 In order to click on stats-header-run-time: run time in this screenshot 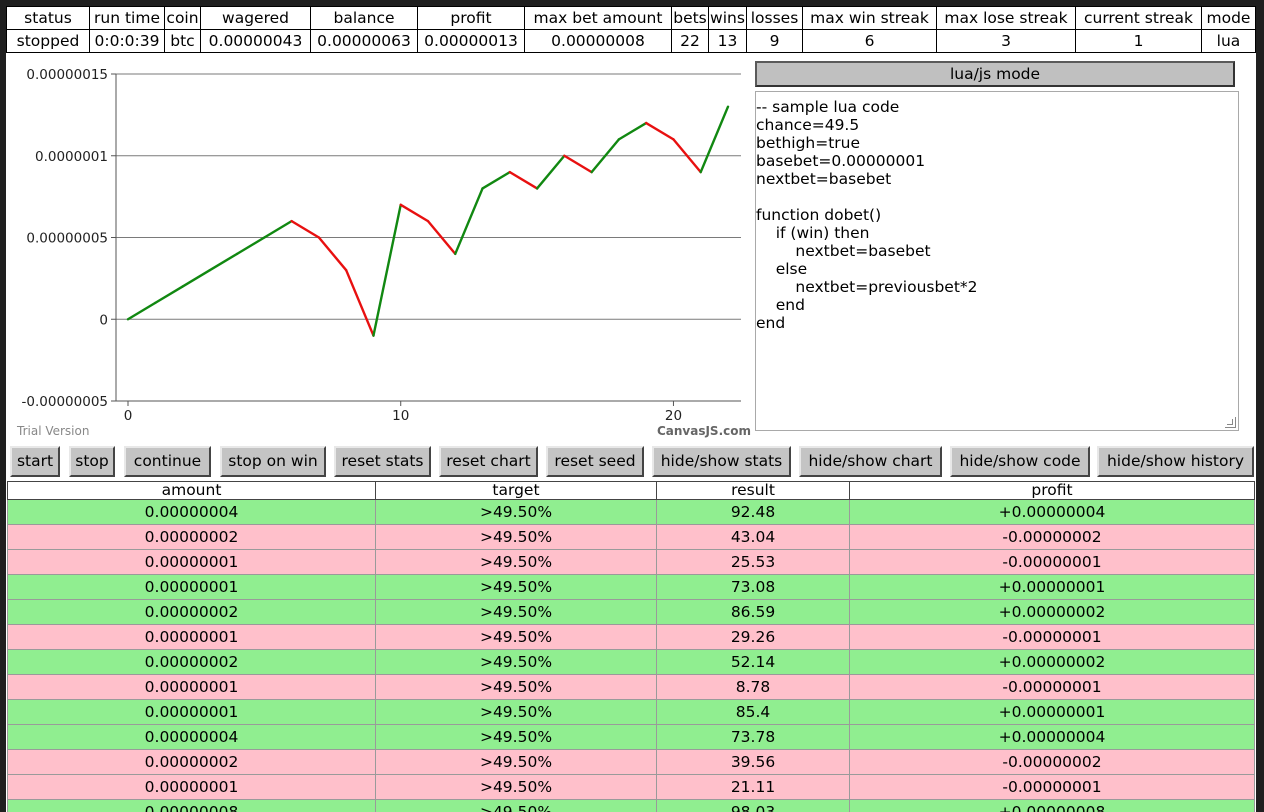, I will do `click(127, 18)`.